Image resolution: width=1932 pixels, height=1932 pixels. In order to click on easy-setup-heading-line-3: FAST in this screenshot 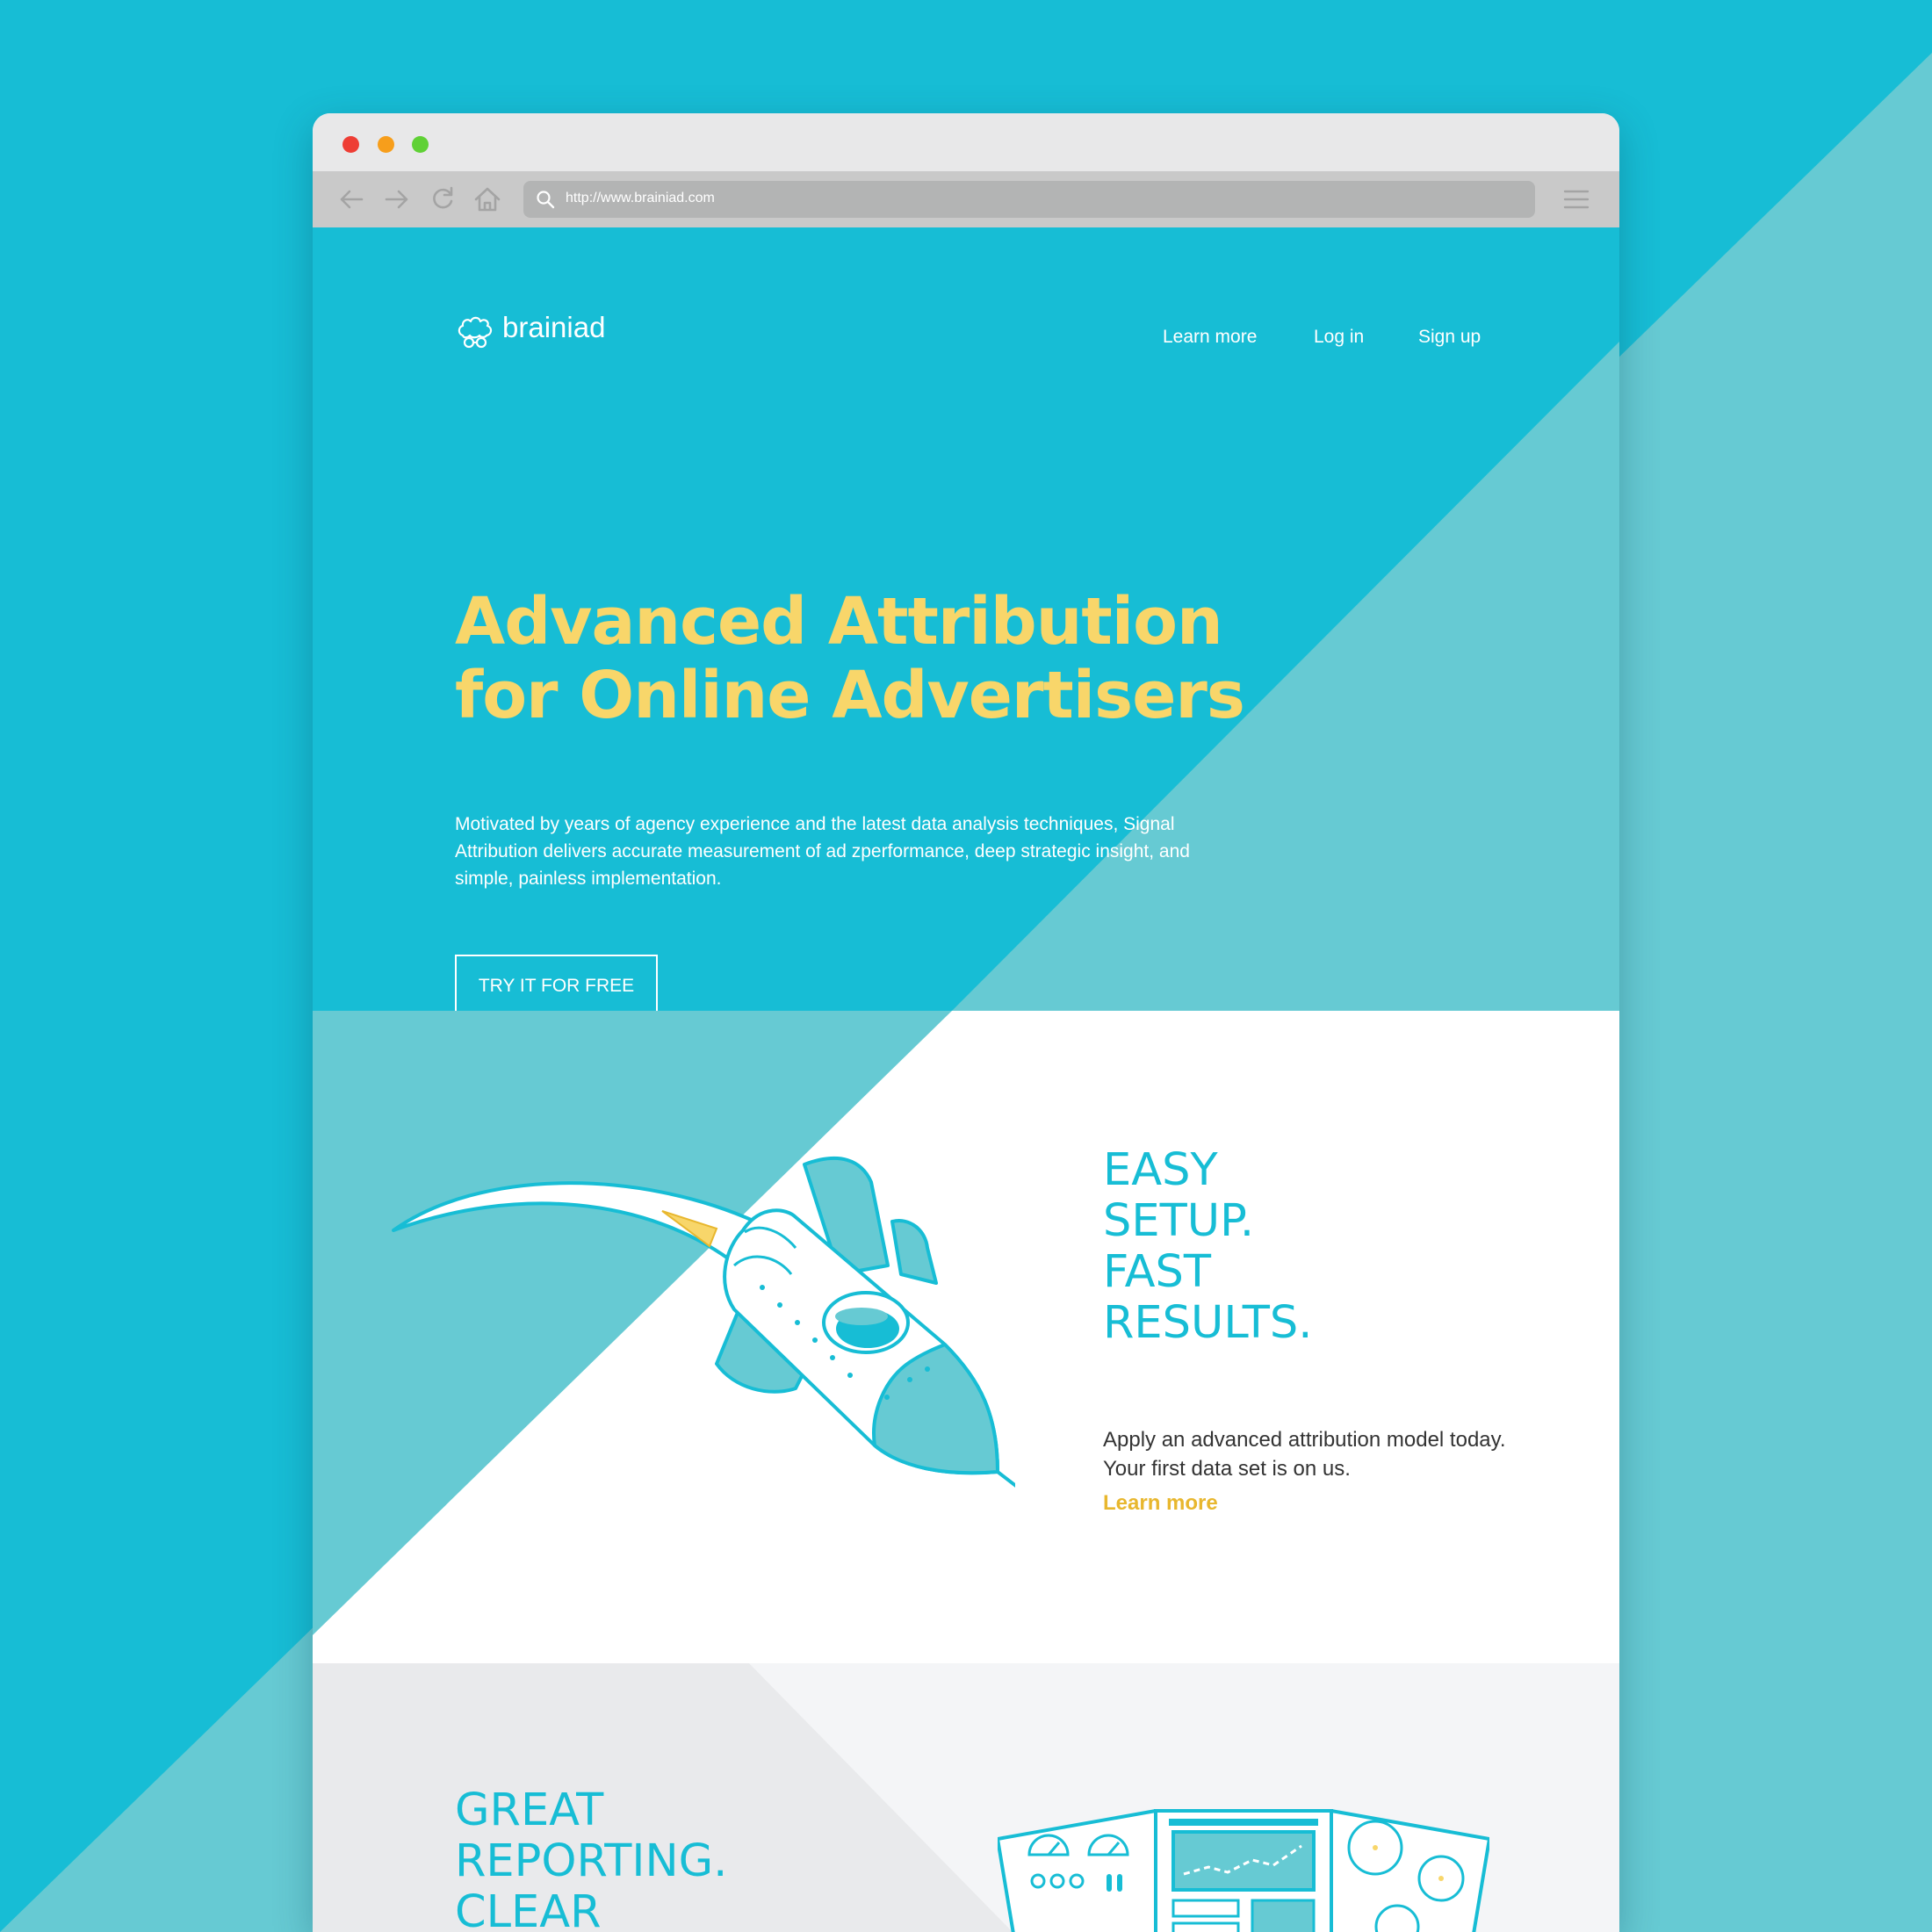, I will do `click(1158, 1272)`.